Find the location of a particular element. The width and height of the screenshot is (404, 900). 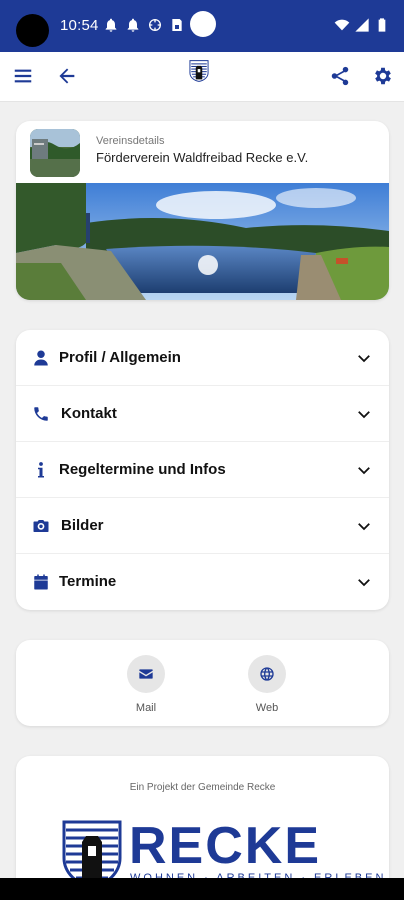

system-navigation-bar is located at coordinates (202, 889).